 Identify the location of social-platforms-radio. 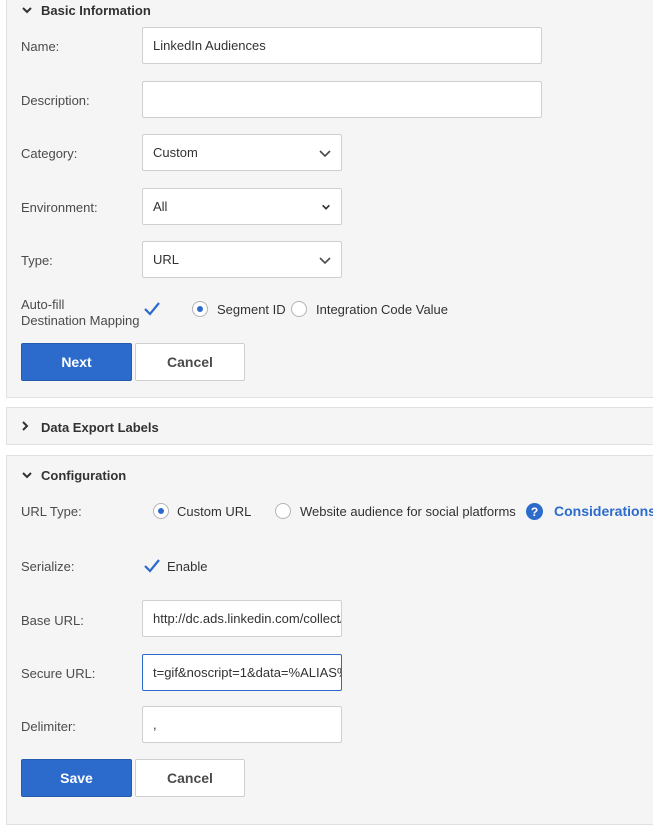
(283, 511).